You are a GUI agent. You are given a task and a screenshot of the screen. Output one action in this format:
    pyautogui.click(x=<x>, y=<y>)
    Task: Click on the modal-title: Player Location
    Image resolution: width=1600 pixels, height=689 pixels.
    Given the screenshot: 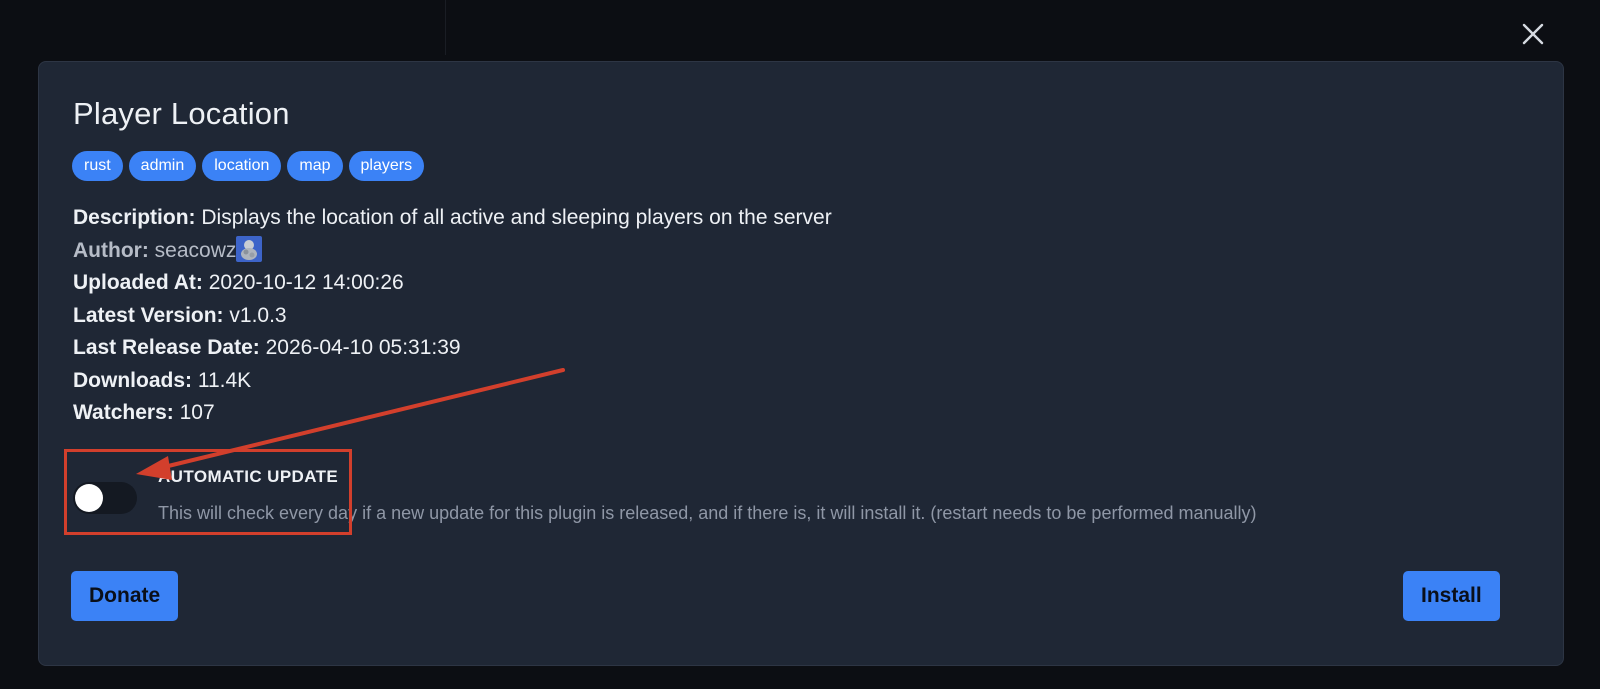 What is the action you would take?
    pyautogui.click(x=181, y=113)
    